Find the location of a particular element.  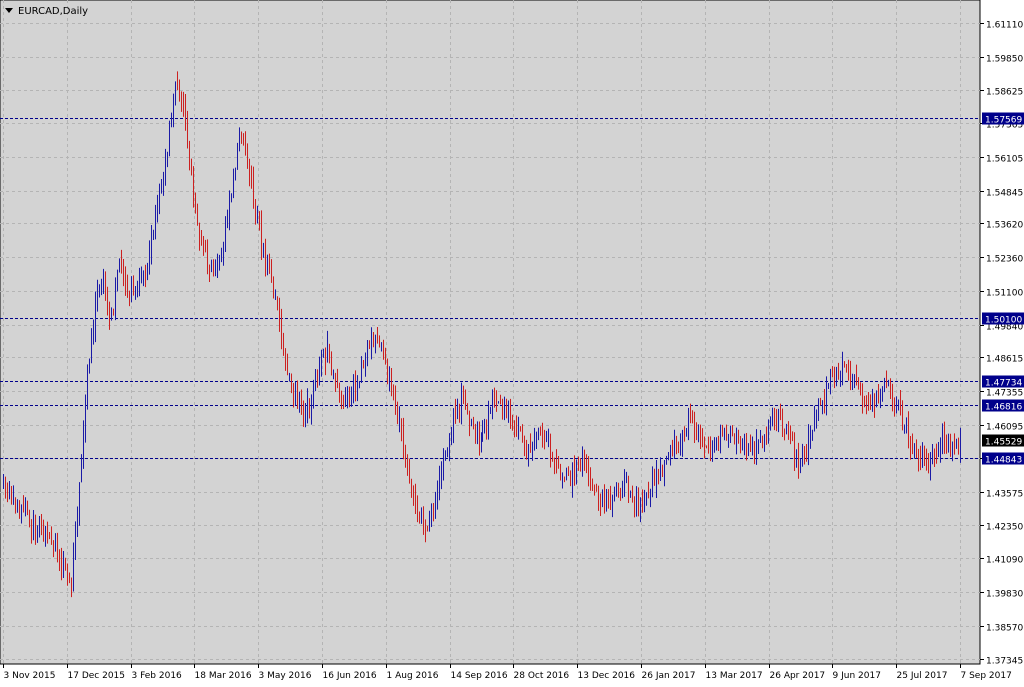

x-tick-label: 7 Sep 2017 is located at coordinates (986, 676).